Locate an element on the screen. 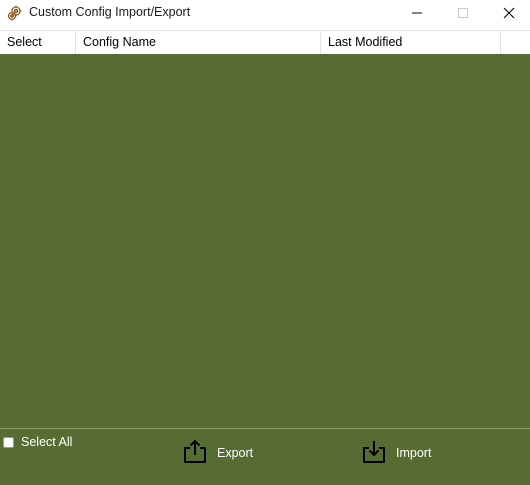 This screenshot has height=485, width=530. column-header-config-name: Config Name is located at coordinates (198, 42).